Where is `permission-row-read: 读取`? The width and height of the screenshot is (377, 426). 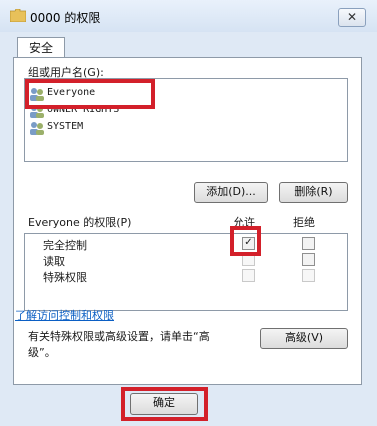
permission-row-read: 读取 is located at coordinates (186, 260).